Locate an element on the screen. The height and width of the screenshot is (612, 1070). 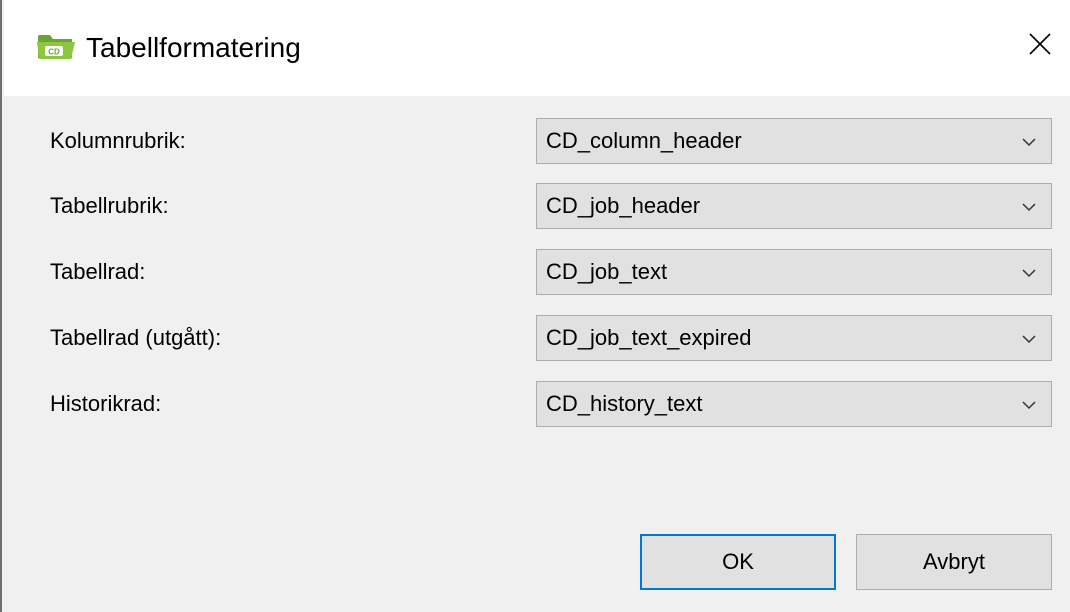
history-row-select: CD_history_text is located at coordinates (794, 404).